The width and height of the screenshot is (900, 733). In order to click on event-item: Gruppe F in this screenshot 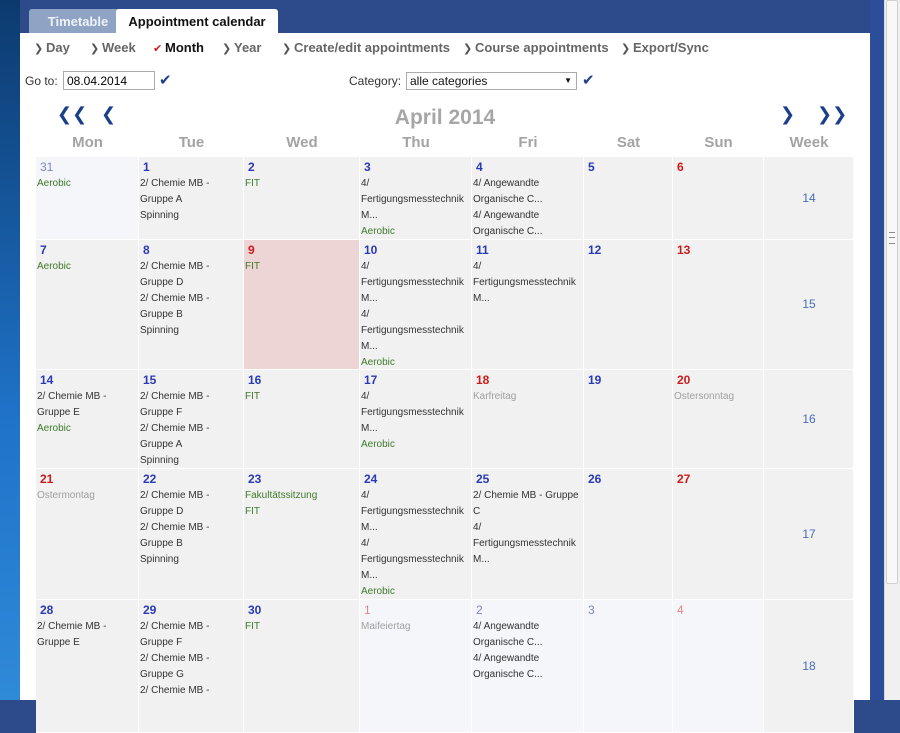, I will do `click(191, 643)`.